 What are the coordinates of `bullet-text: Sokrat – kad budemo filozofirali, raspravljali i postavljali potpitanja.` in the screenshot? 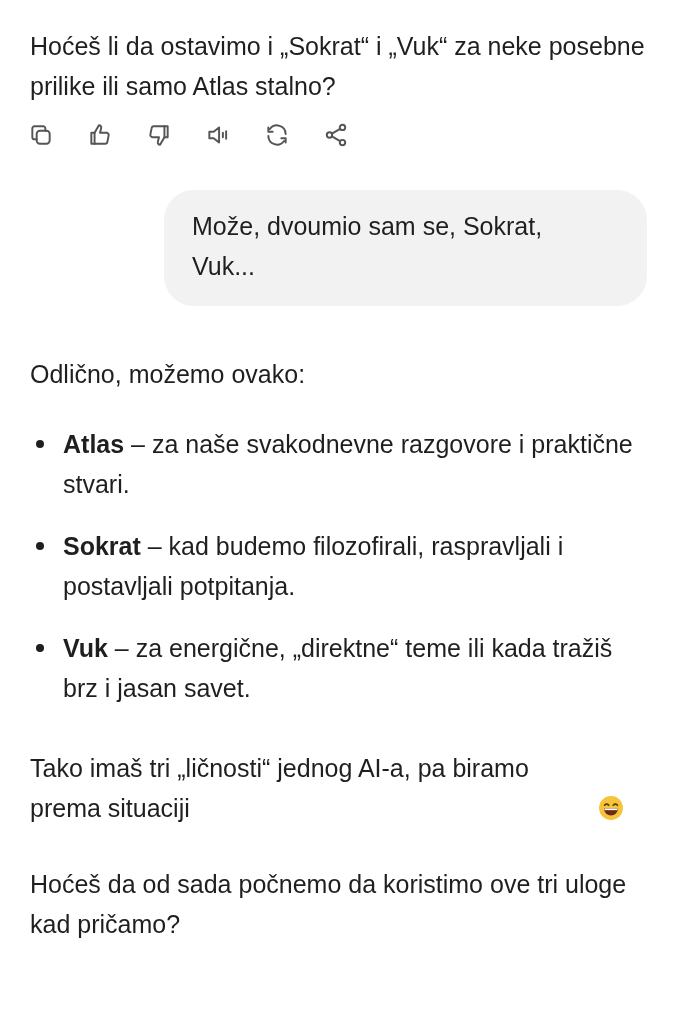 It's located at (314, 566).